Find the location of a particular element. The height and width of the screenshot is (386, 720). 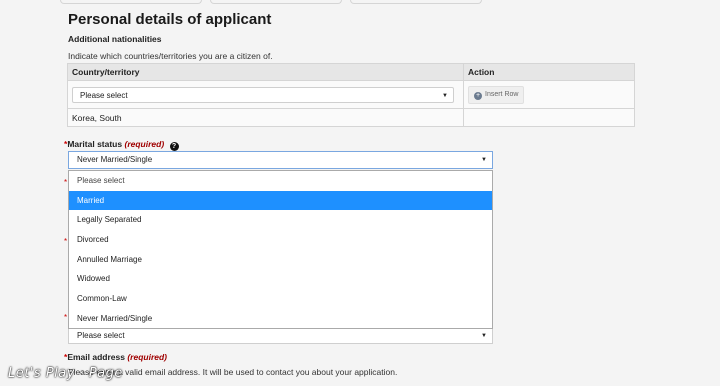

top-tab-middle is located at coordinates (276, 2).